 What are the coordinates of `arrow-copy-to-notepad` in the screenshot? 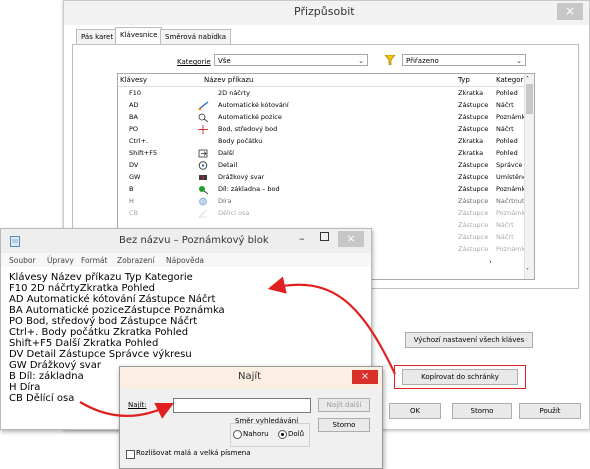 It's located at (331, 325).